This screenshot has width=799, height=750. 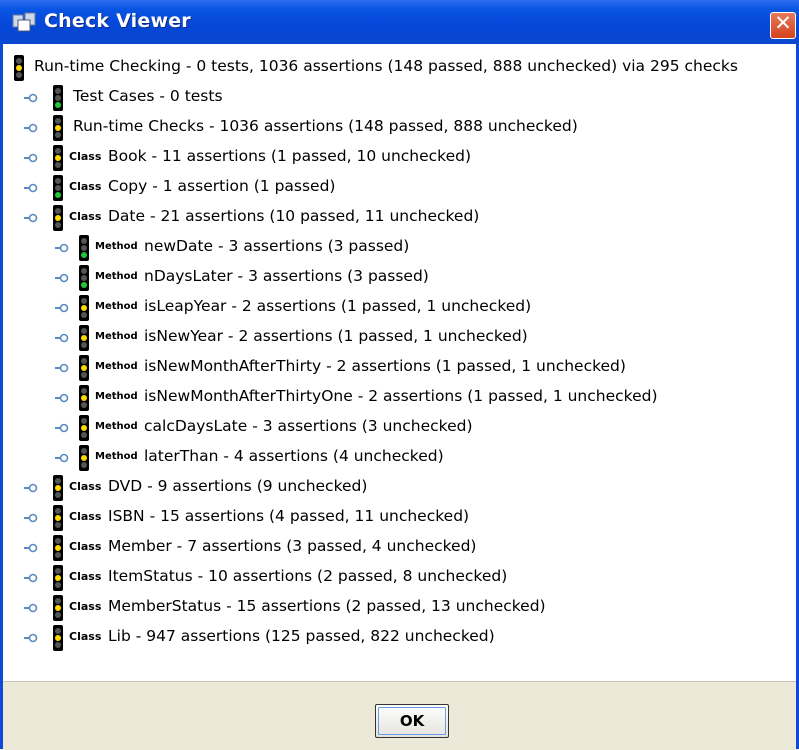 I want to click on tree-node-label: nDaysLater - 3 assertions (3 passed), so click(x=286, y=276).